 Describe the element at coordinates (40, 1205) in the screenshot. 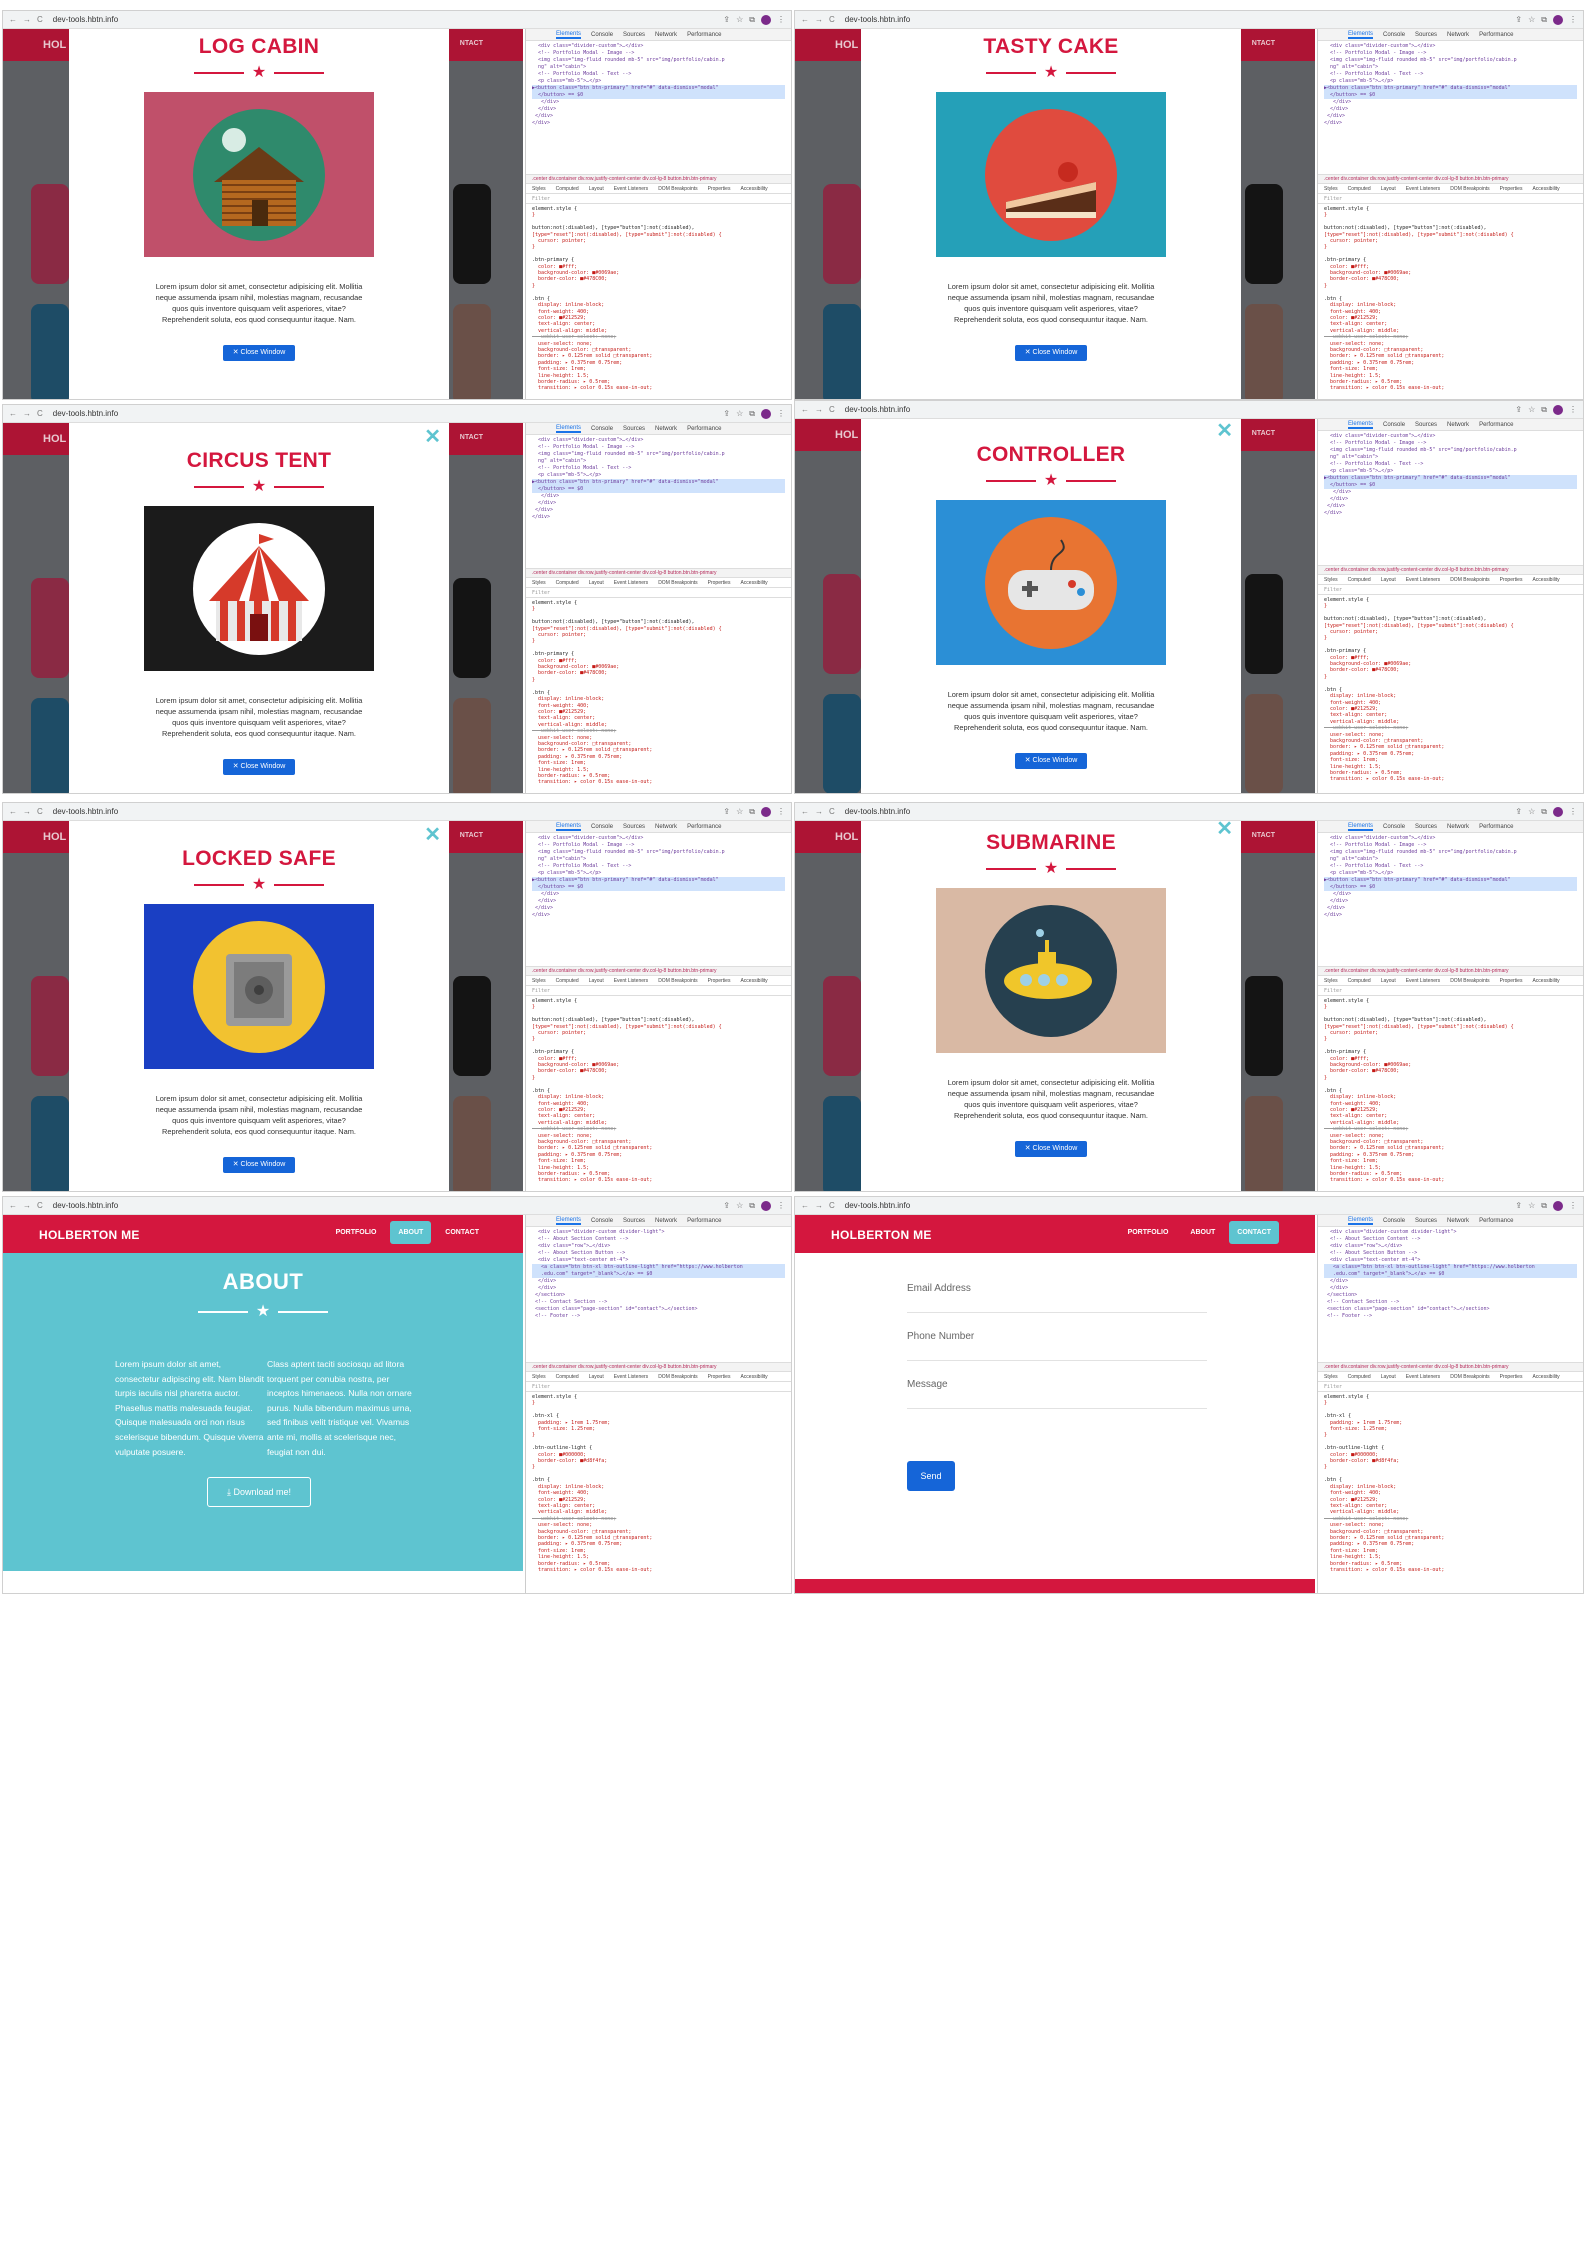

I see `reload-icon: C` at that location.